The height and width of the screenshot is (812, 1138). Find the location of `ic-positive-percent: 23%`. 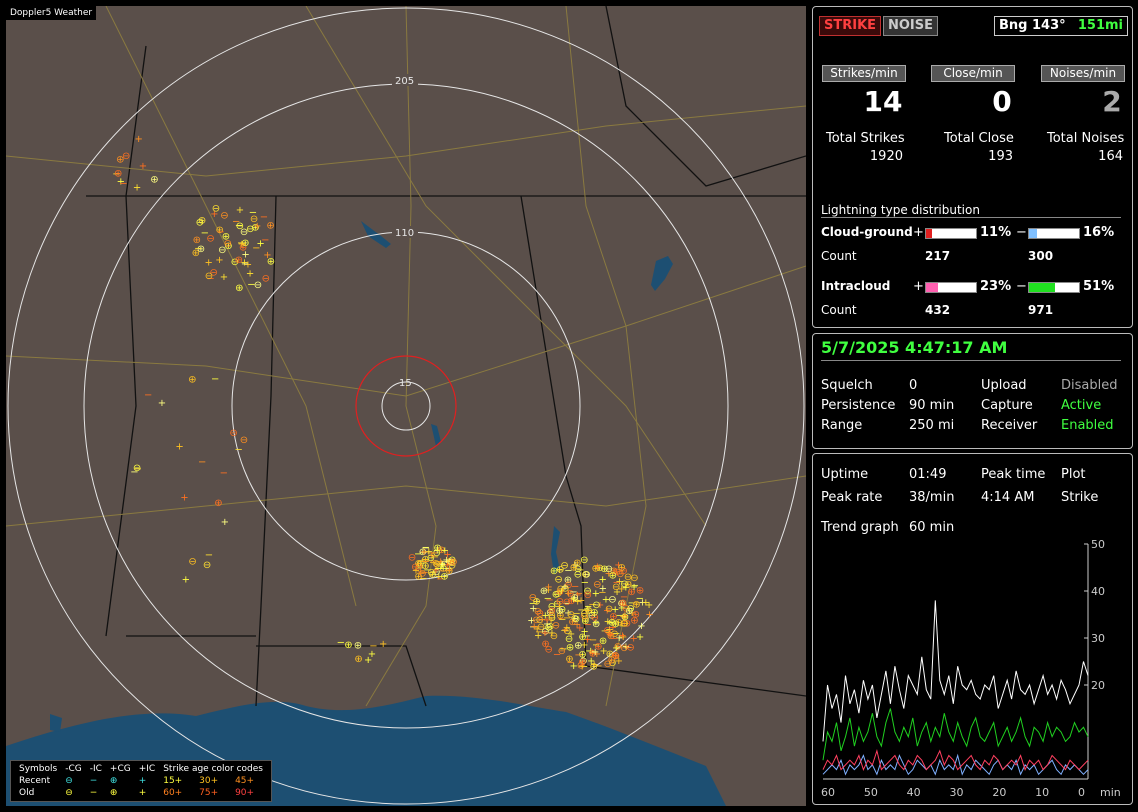

ic-positive-percent: 23% is located at coordinates (996, 286).